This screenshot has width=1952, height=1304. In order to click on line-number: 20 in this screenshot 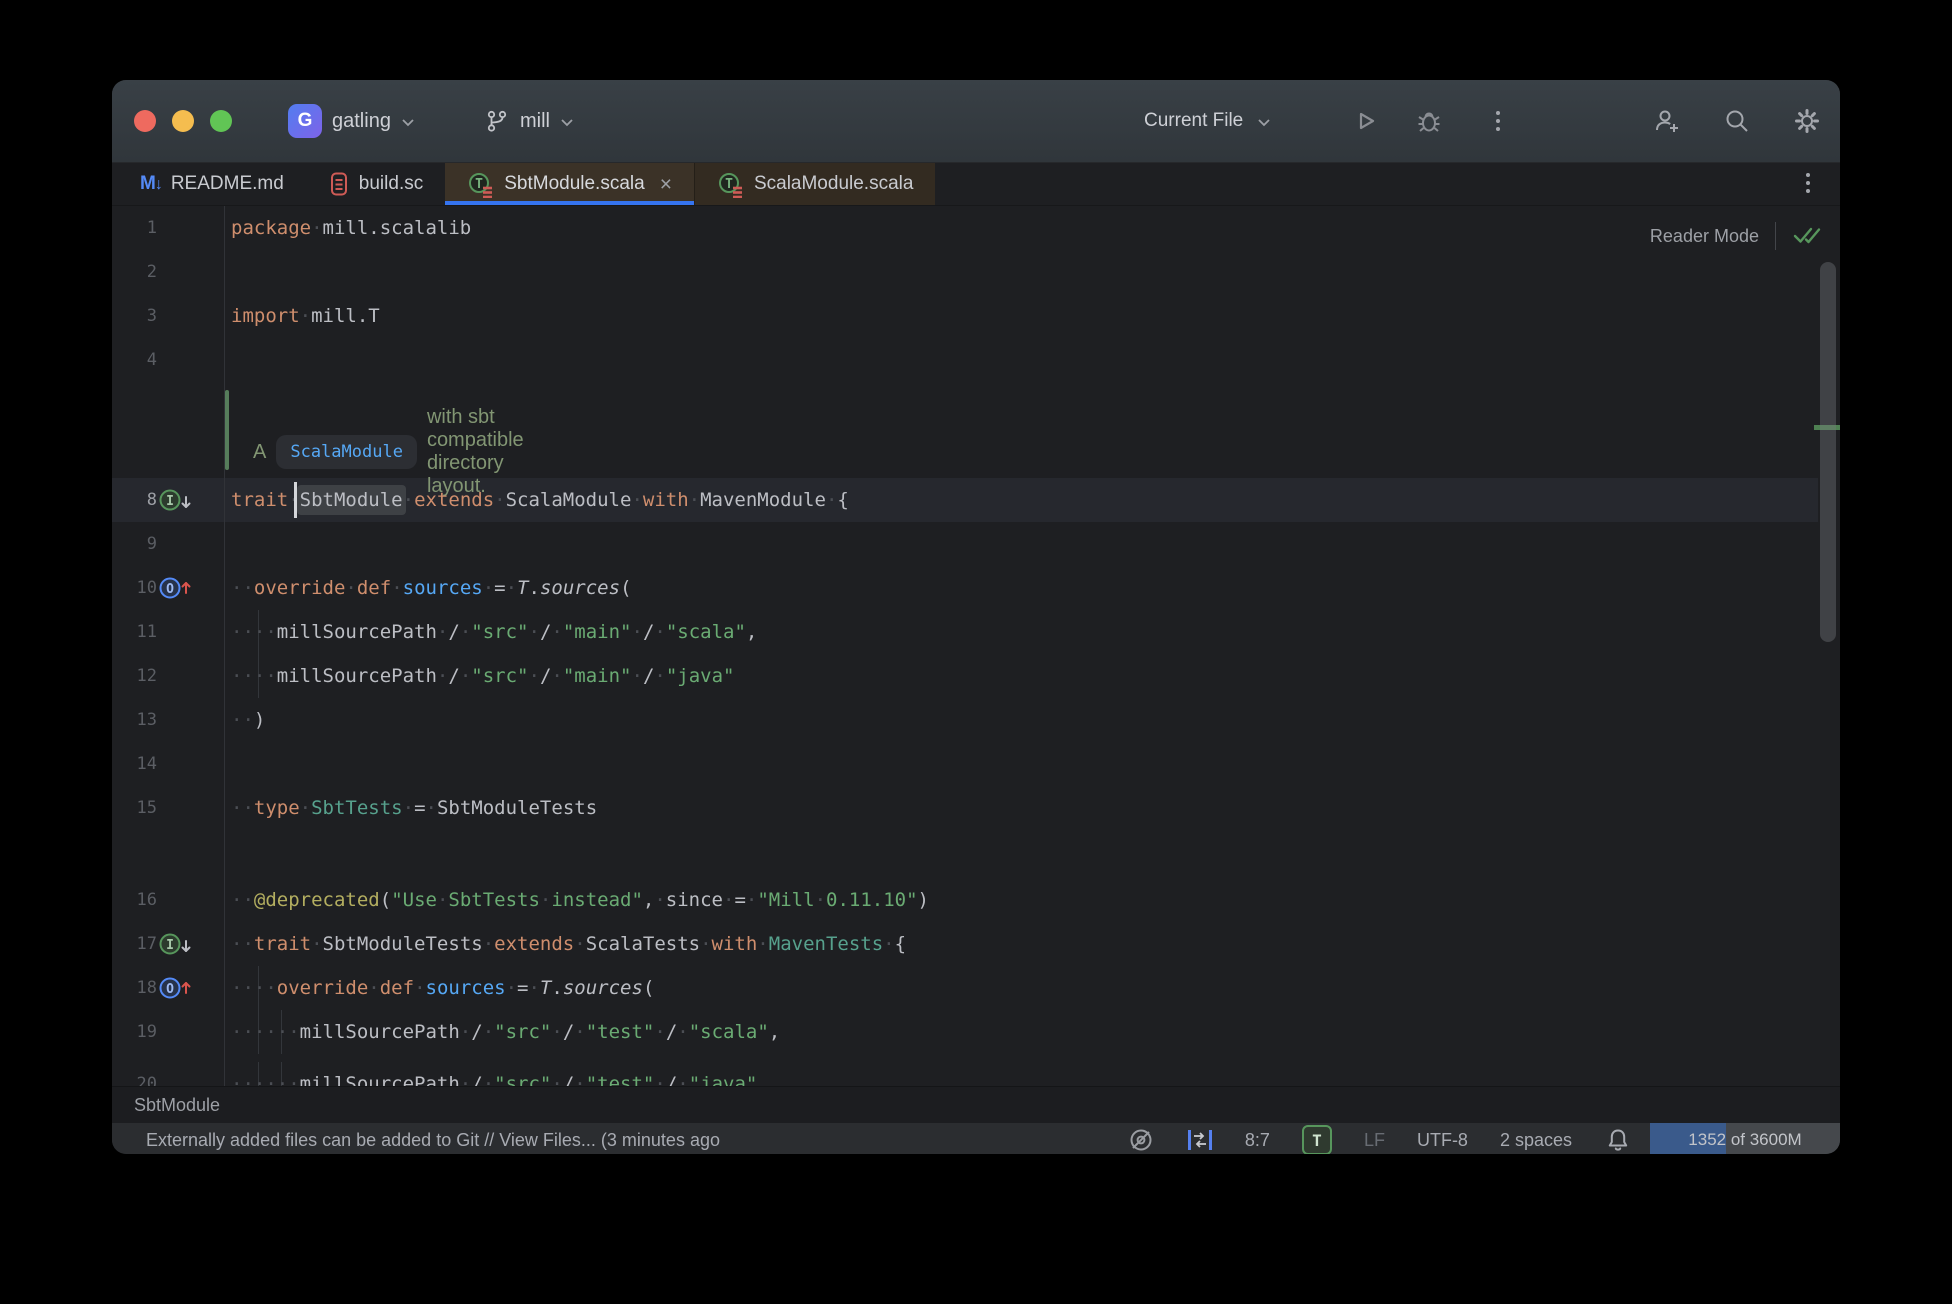, I will do `click(146, 1080)`.